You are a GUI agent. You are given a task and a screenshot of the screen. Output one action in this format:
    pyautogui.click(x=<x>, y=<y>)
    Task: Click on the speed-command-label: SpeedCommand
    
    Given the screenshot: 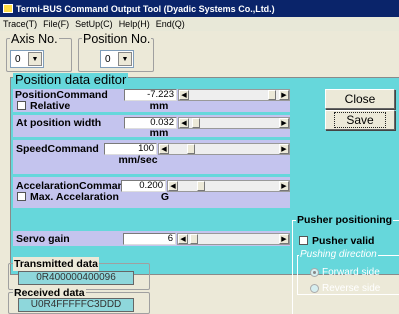 What is the action you would take?
    pyautogui.click(x=57, y=149)
    